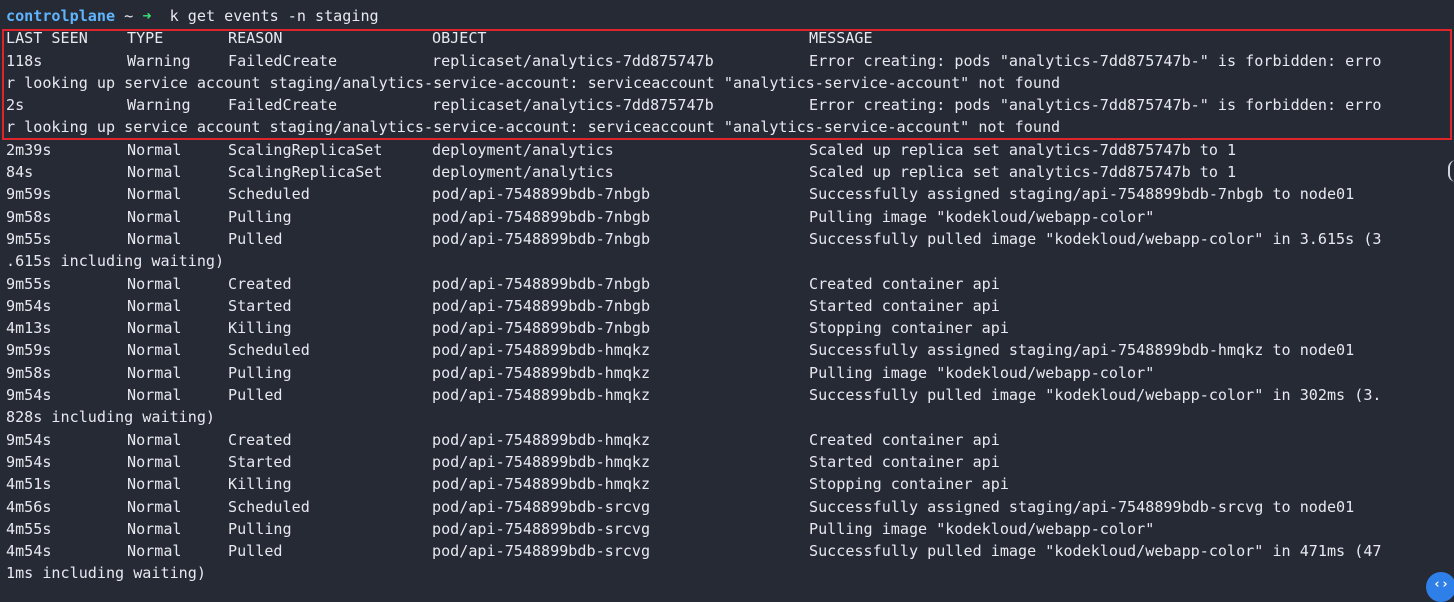  What do you see at coordinates (573, 60) in the screenshot?
I see `cell-object: replicaset/analytics-7dd875747b` at bounding box center [573, 60].